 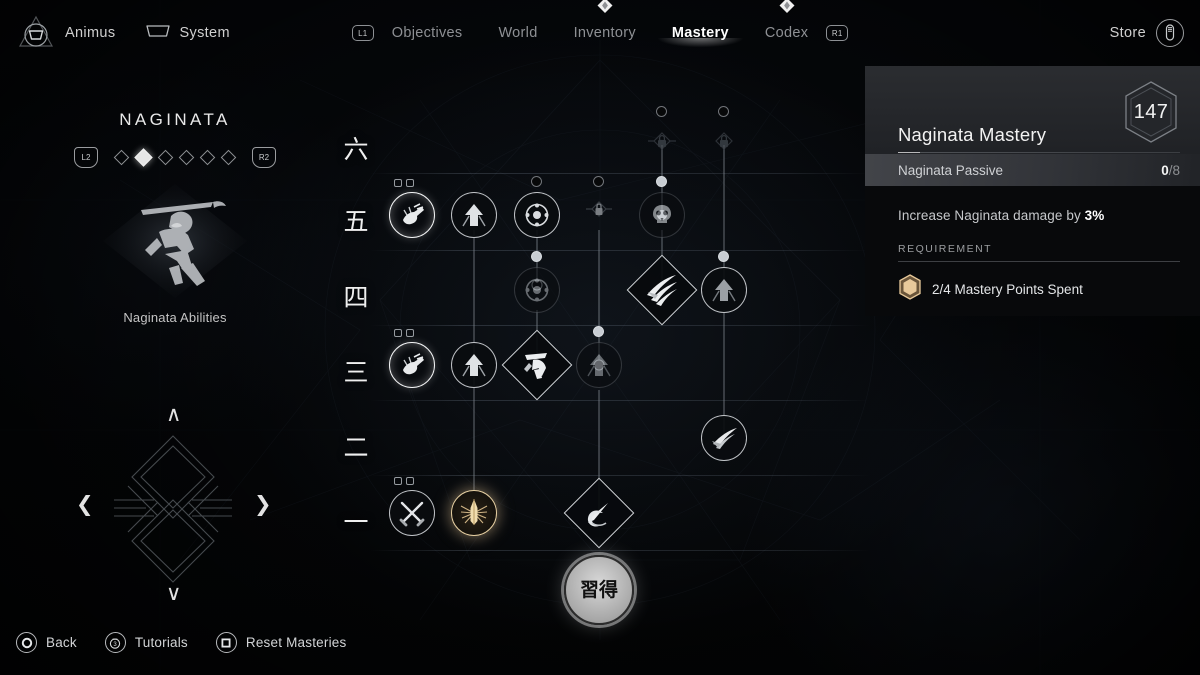 I want to click on node-t3-c2, so click(x=474, y=365).